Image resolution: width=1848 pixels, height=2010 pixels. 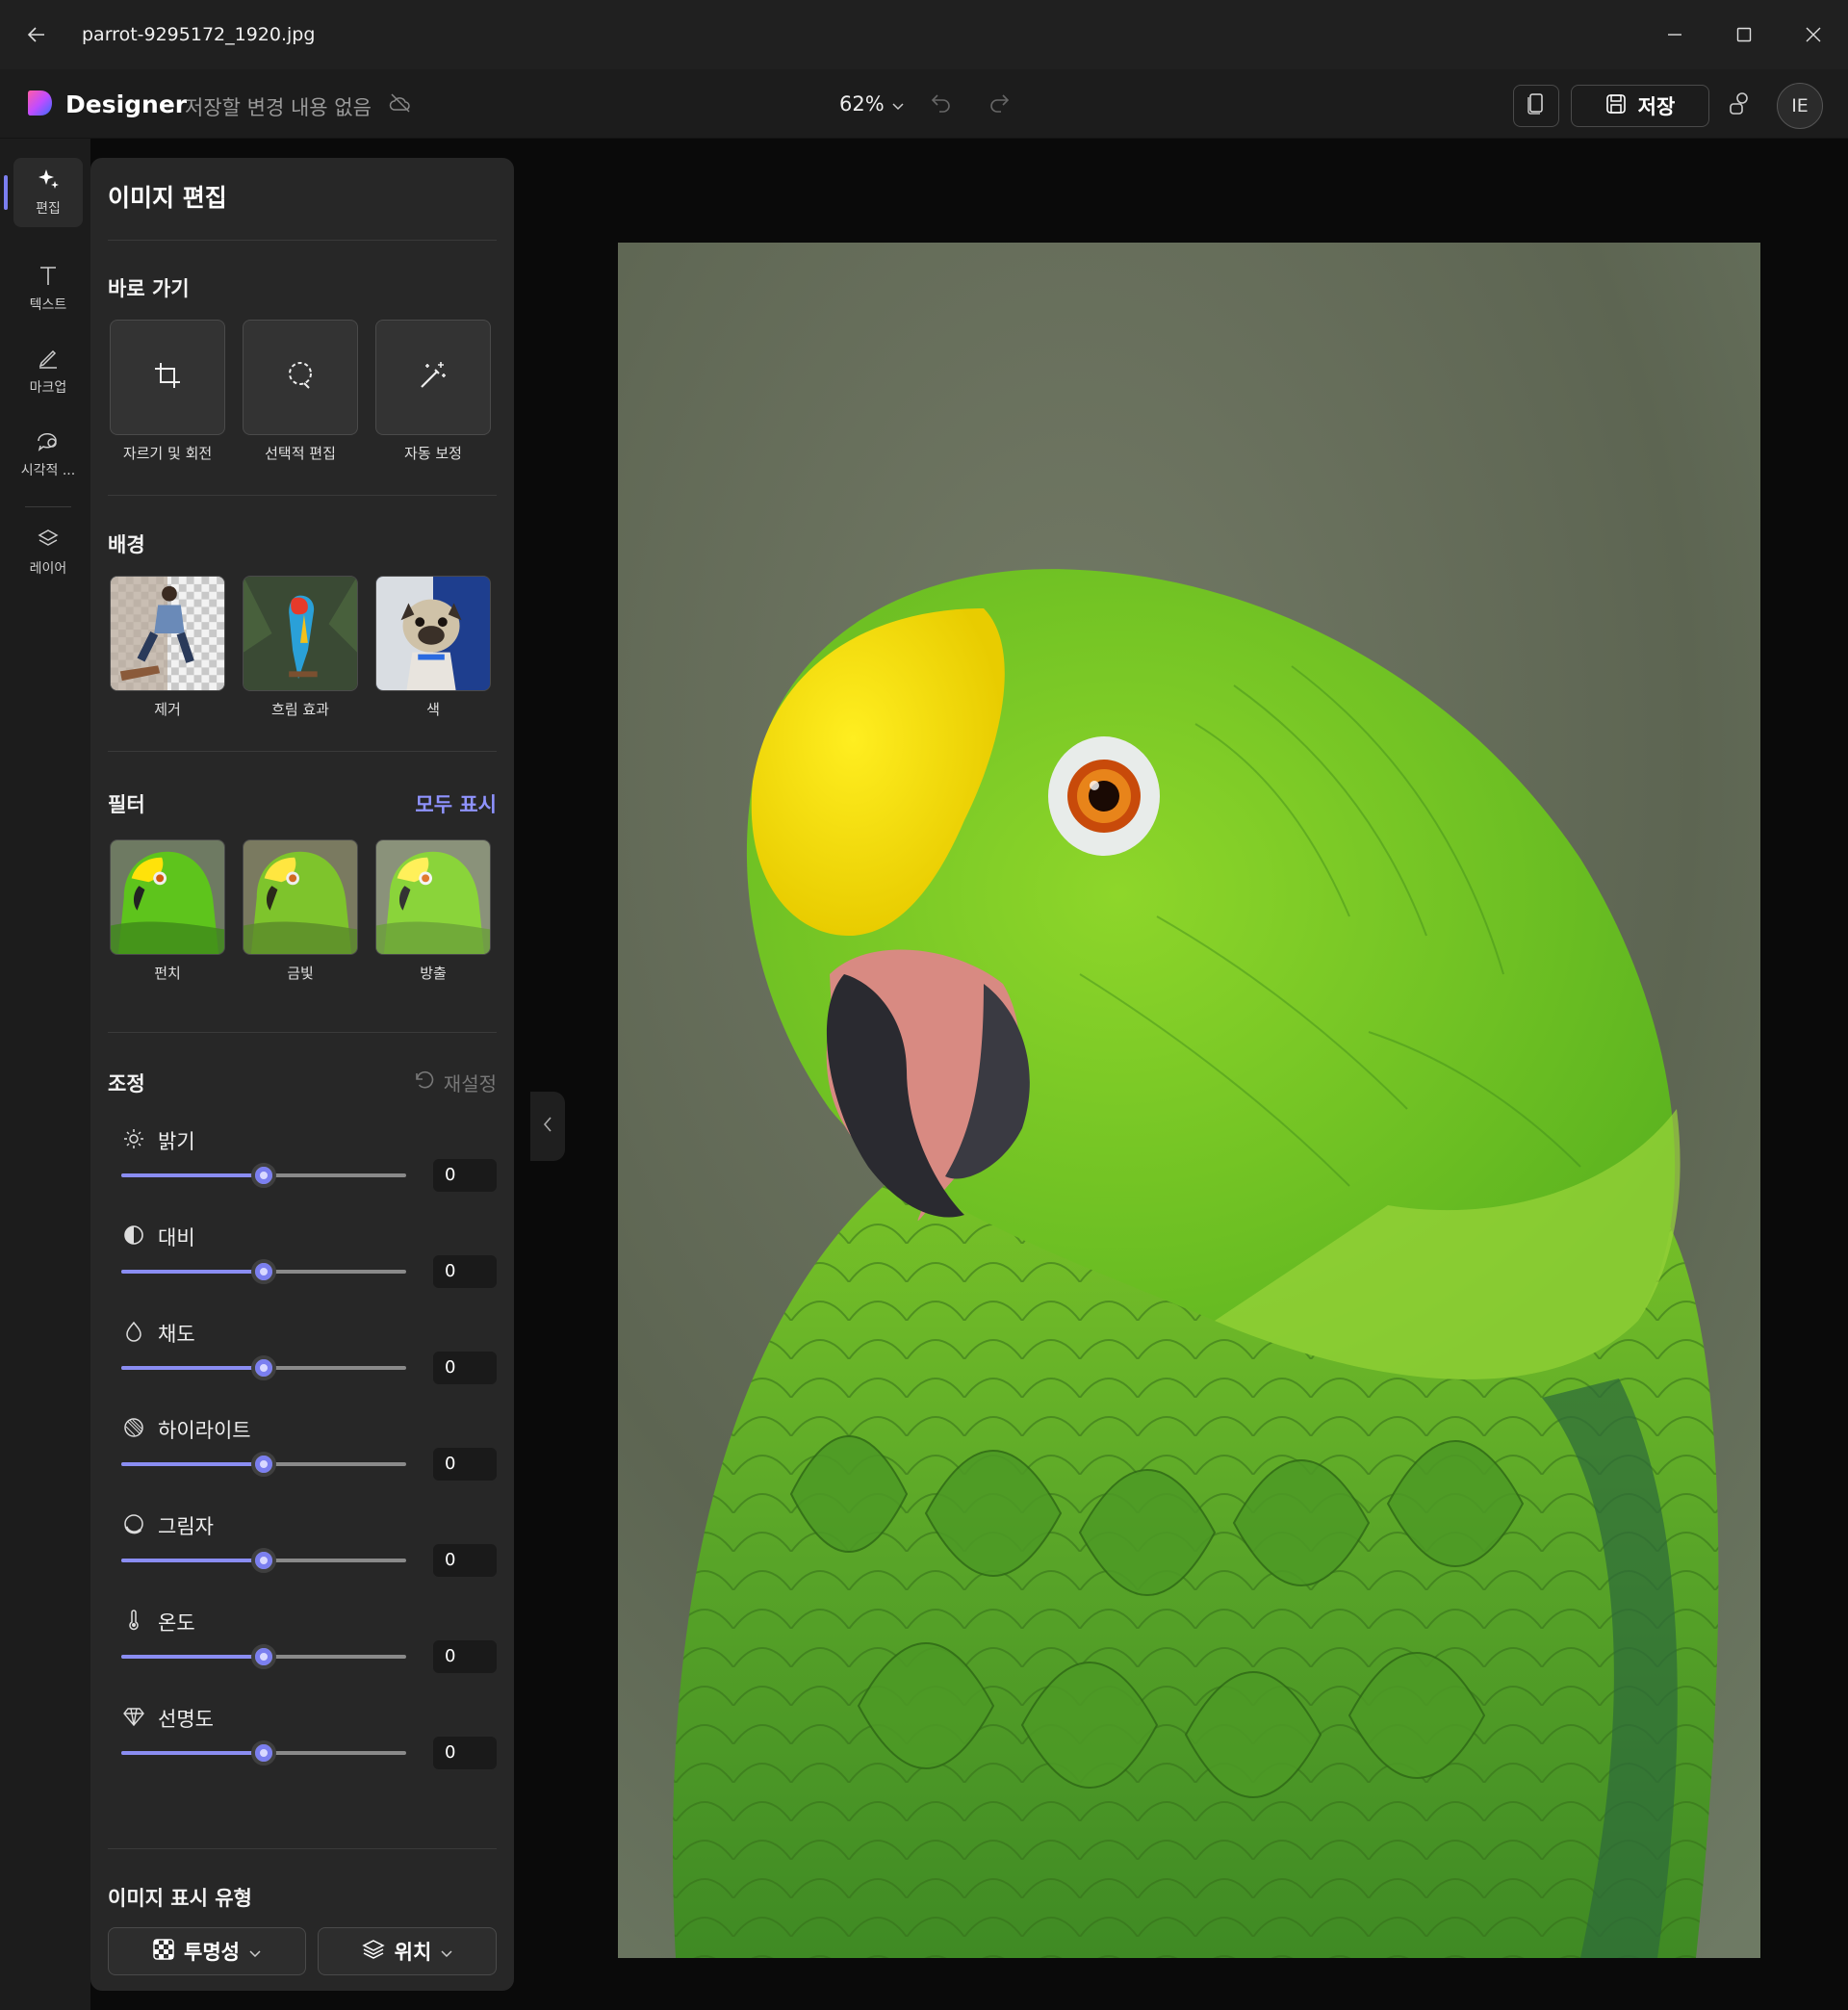 I want to click on chevron-down-icon, so click(x=255, y=1952).